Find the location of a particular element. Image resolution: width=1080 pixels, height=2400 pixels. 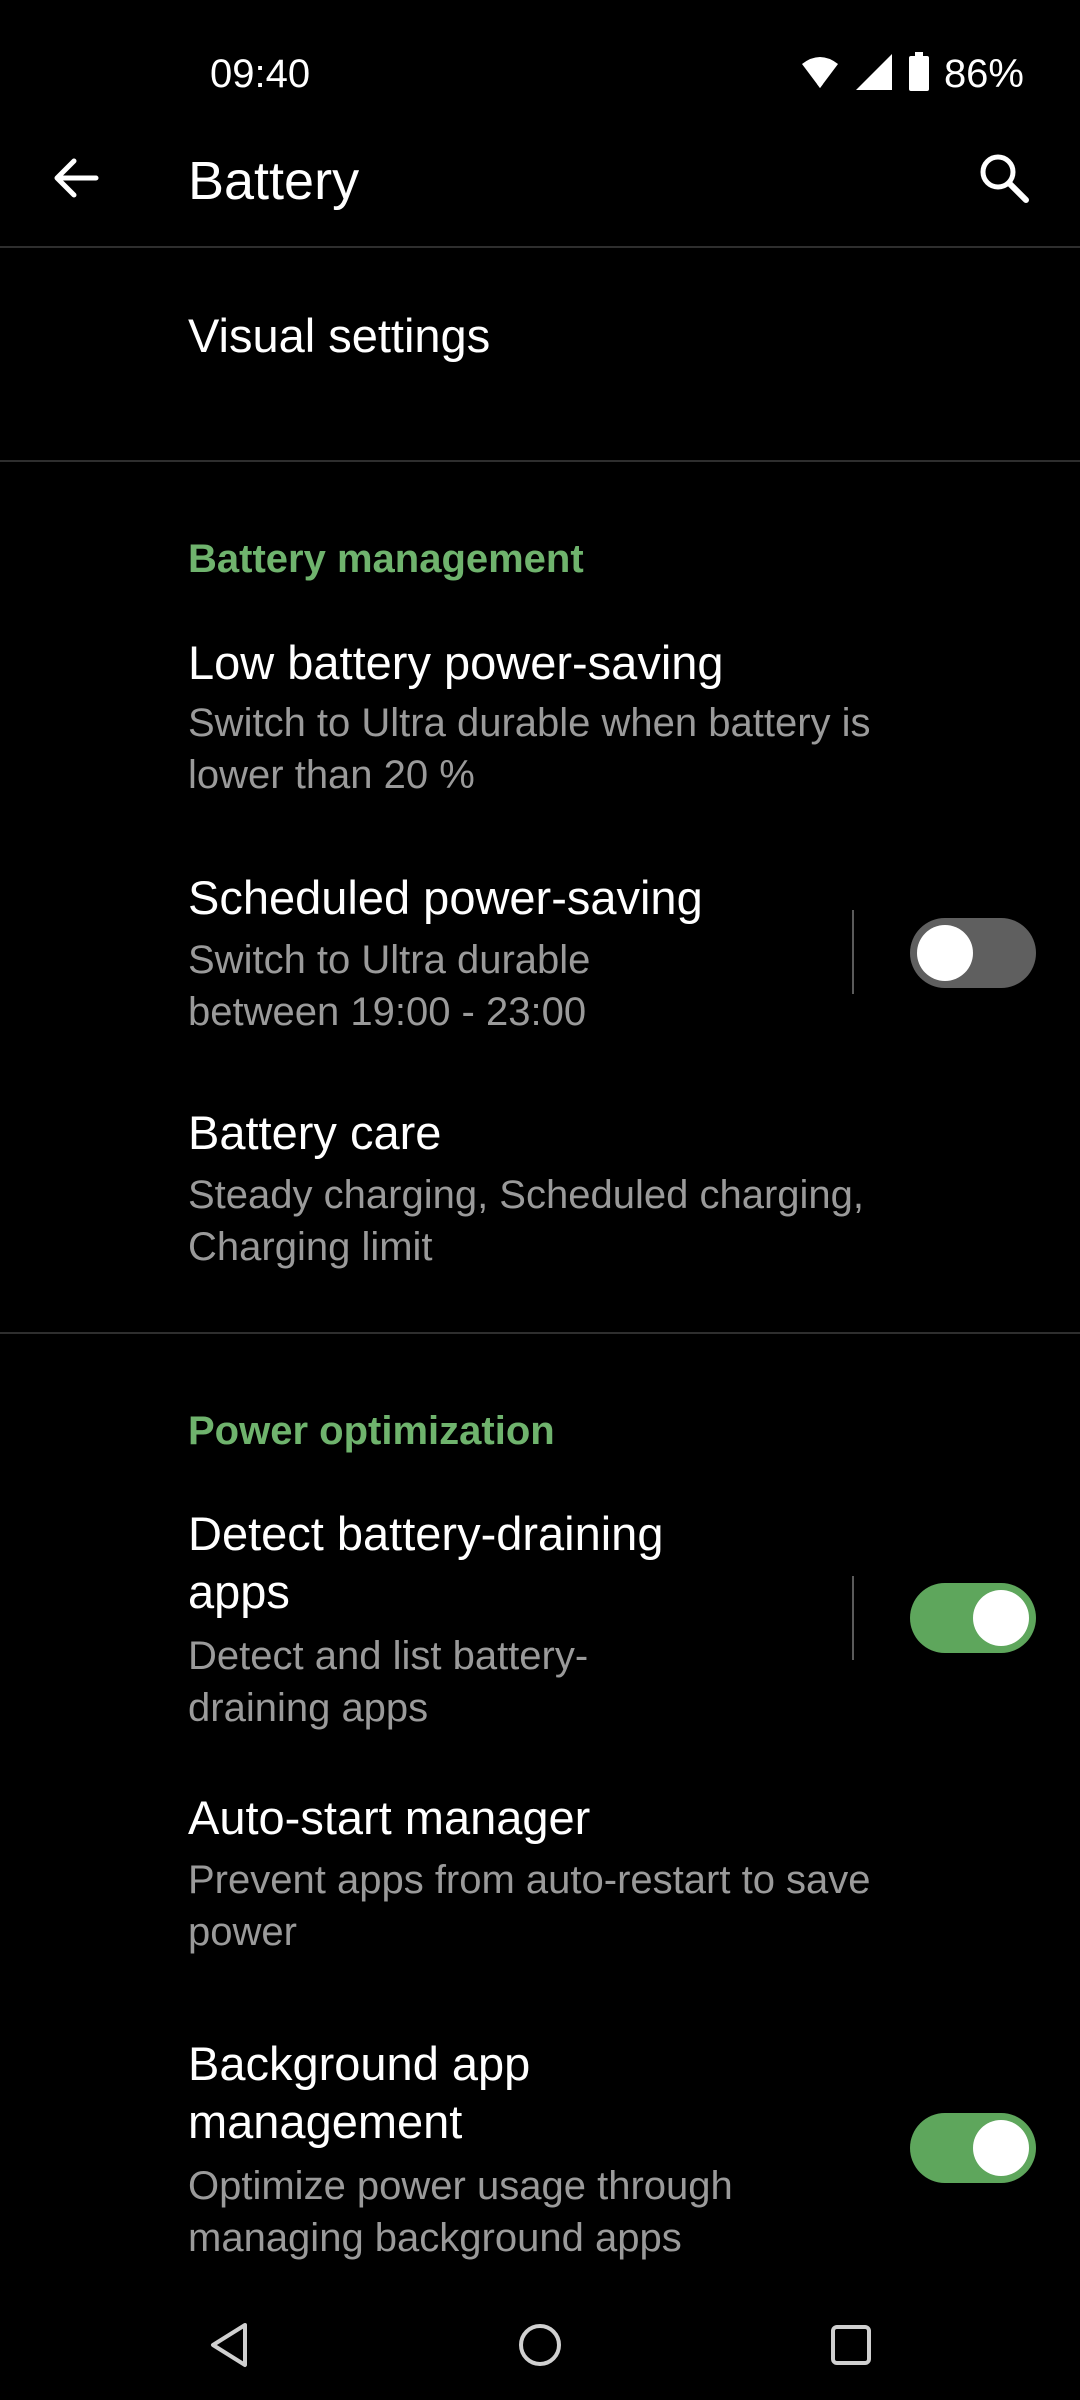

nav-home-icon is located at coordinates (540, 2345).